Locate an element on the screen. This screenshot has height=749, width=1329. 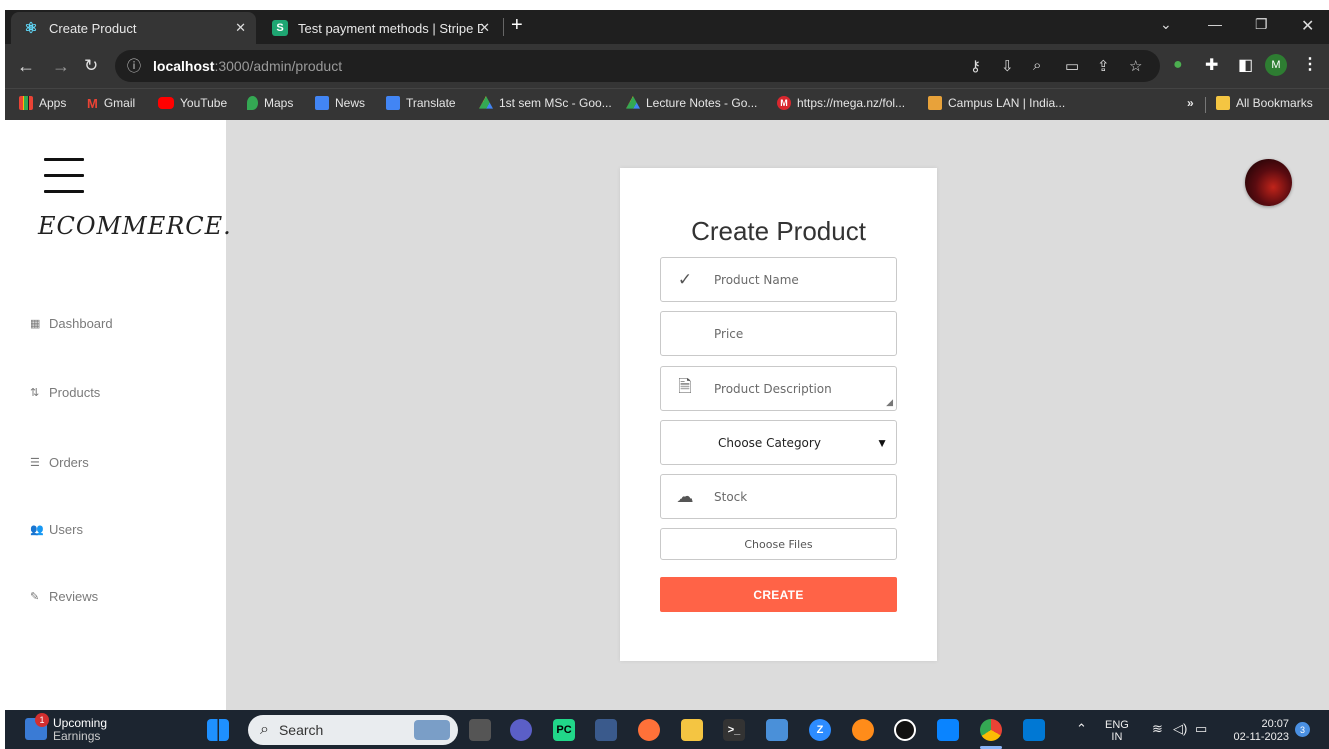
app-icon is located at coordinates (606, 730).